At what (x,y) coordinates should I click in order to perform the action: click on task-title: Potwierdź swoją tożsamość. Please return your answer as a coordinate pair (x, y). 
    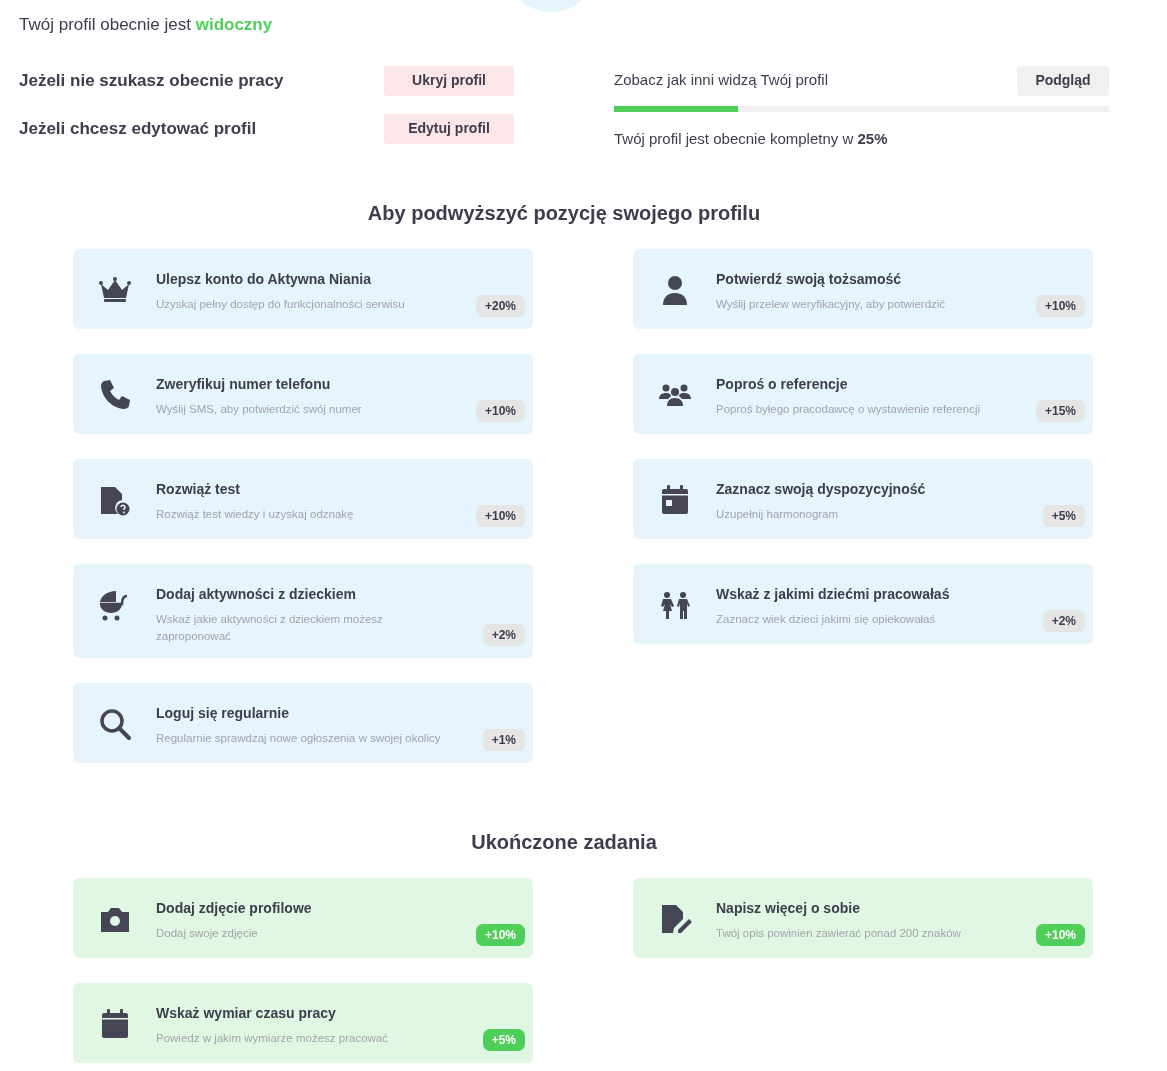
    Looking at the image, I should click on (809, 279).